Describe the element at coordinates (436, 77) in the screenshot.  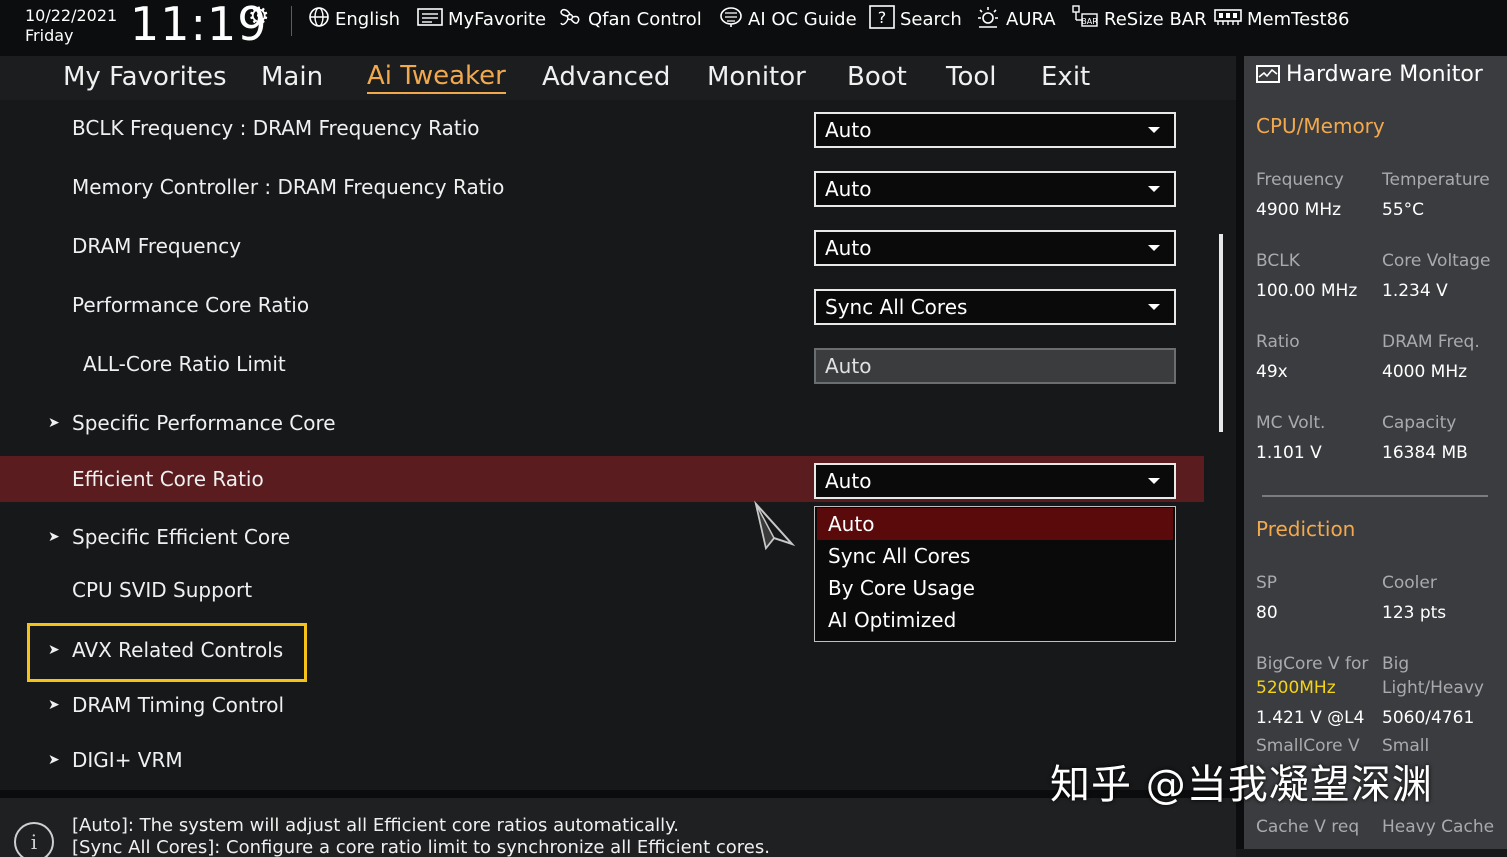
I see `tab-ai-tweaker: Ai Tweaker` at that location.